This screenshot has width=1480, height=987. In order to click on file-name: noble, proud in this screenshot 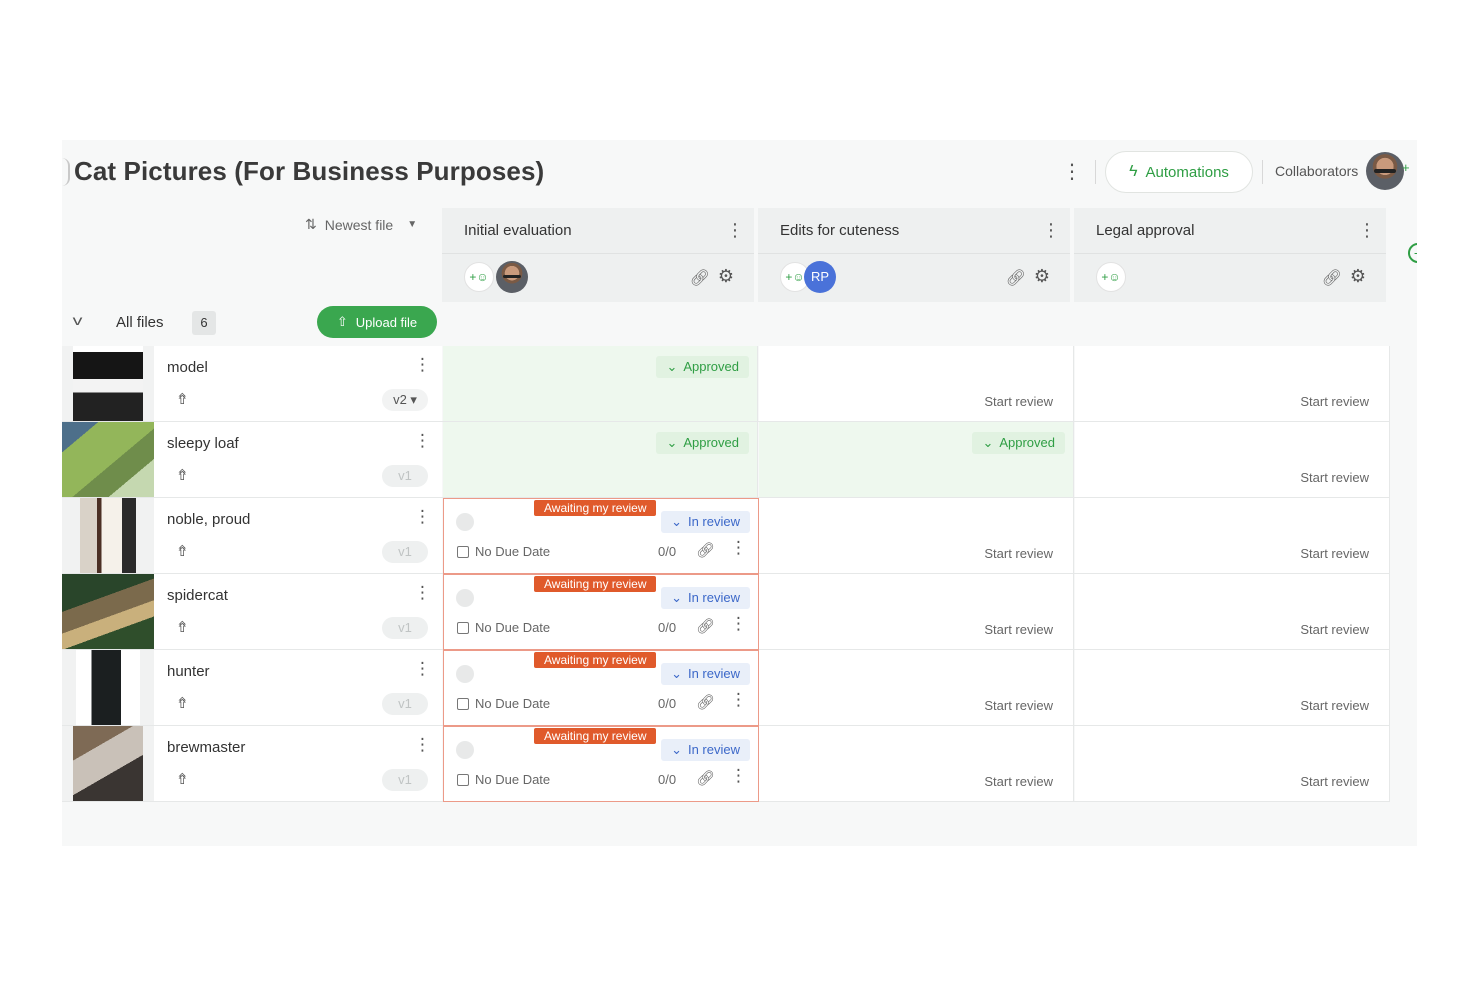, I will do `click(208, 519)`.